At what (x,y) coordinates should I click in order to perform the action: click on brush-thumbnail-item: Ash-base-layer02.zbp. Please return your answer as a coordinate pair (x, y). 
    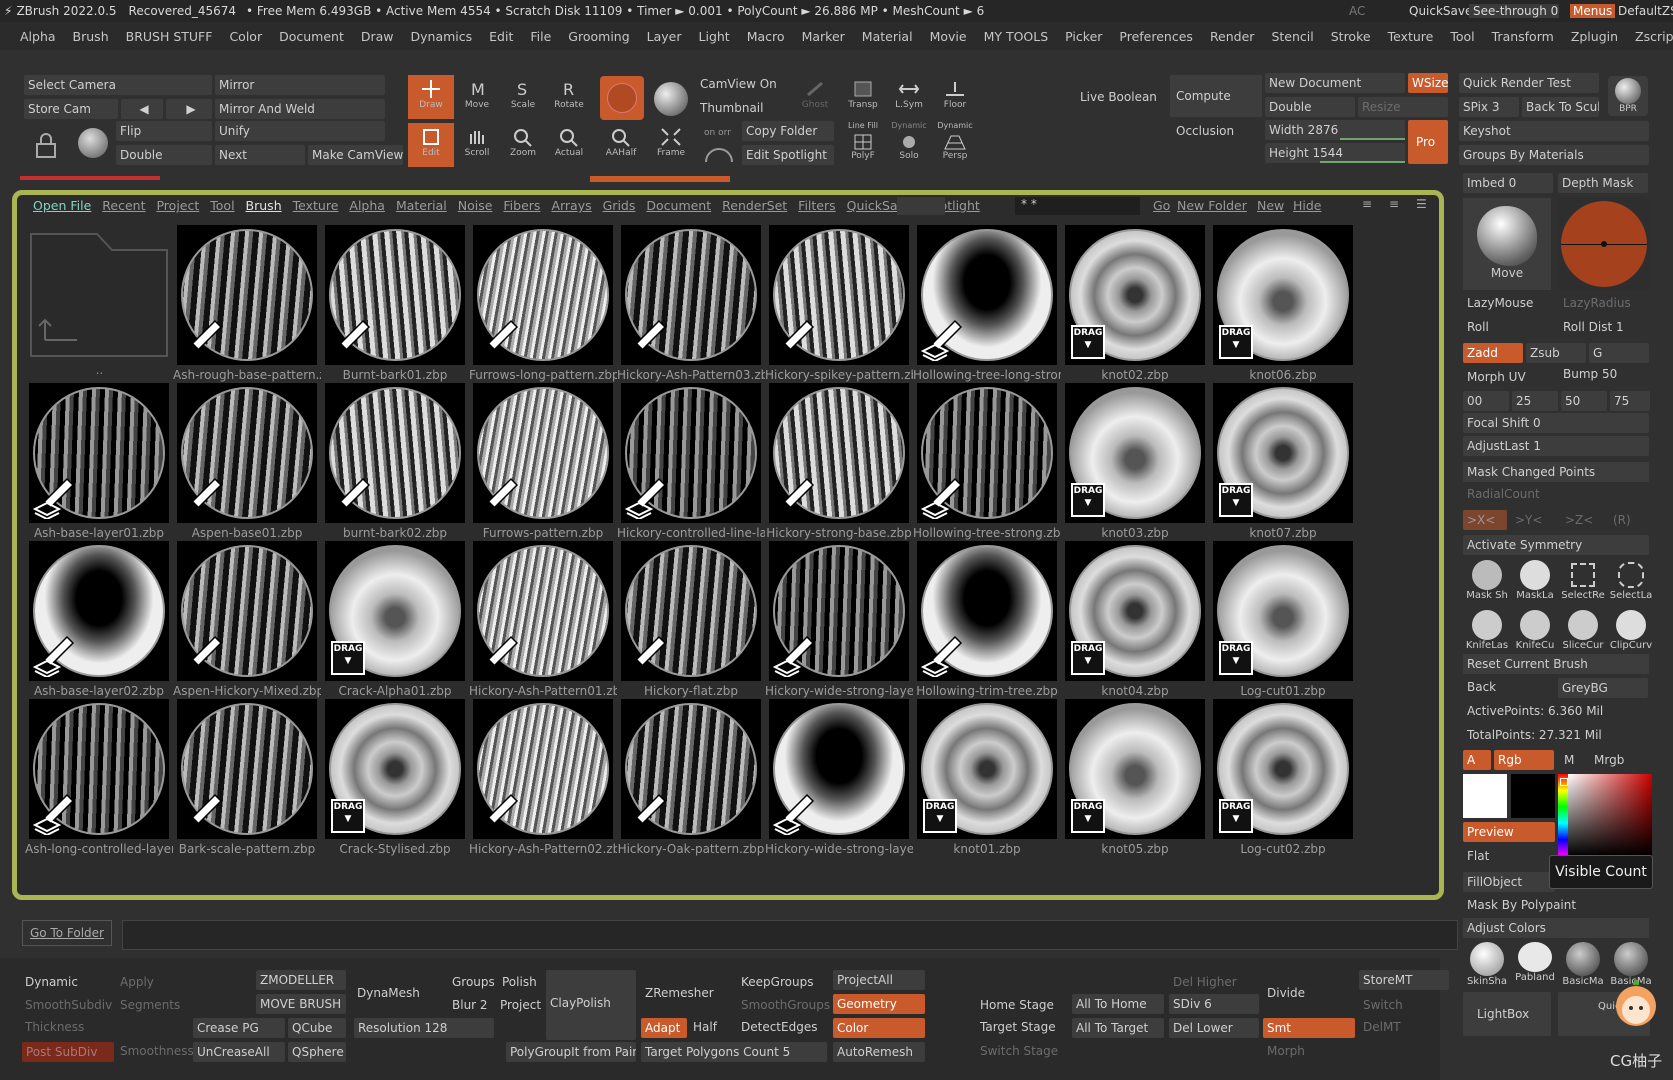
    Looking at the image, I should click on (99, 621).